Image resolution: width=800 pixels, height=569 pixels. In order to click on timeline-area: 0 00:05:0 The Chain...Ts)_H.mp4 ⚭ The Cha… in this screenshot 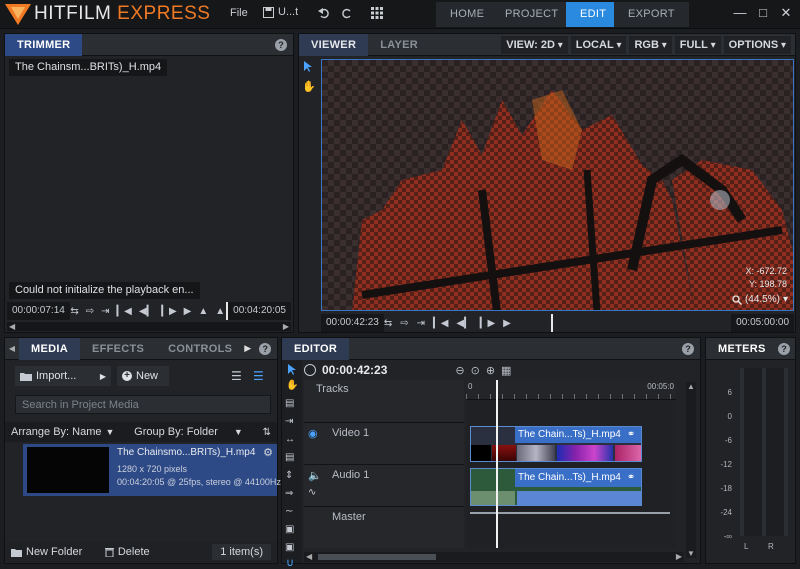, I will do `click(571, 464)`.